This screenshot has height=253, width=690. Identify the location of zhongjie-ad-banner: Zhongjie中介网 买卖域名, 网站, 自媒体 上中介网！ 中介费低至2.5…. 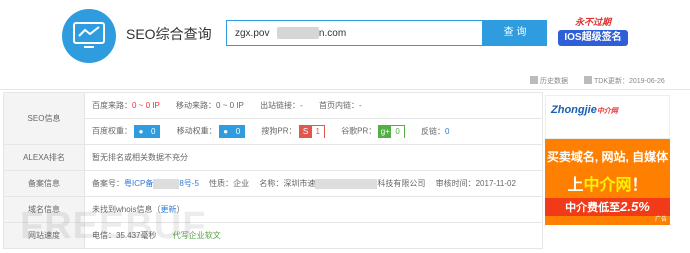
(607, 160).